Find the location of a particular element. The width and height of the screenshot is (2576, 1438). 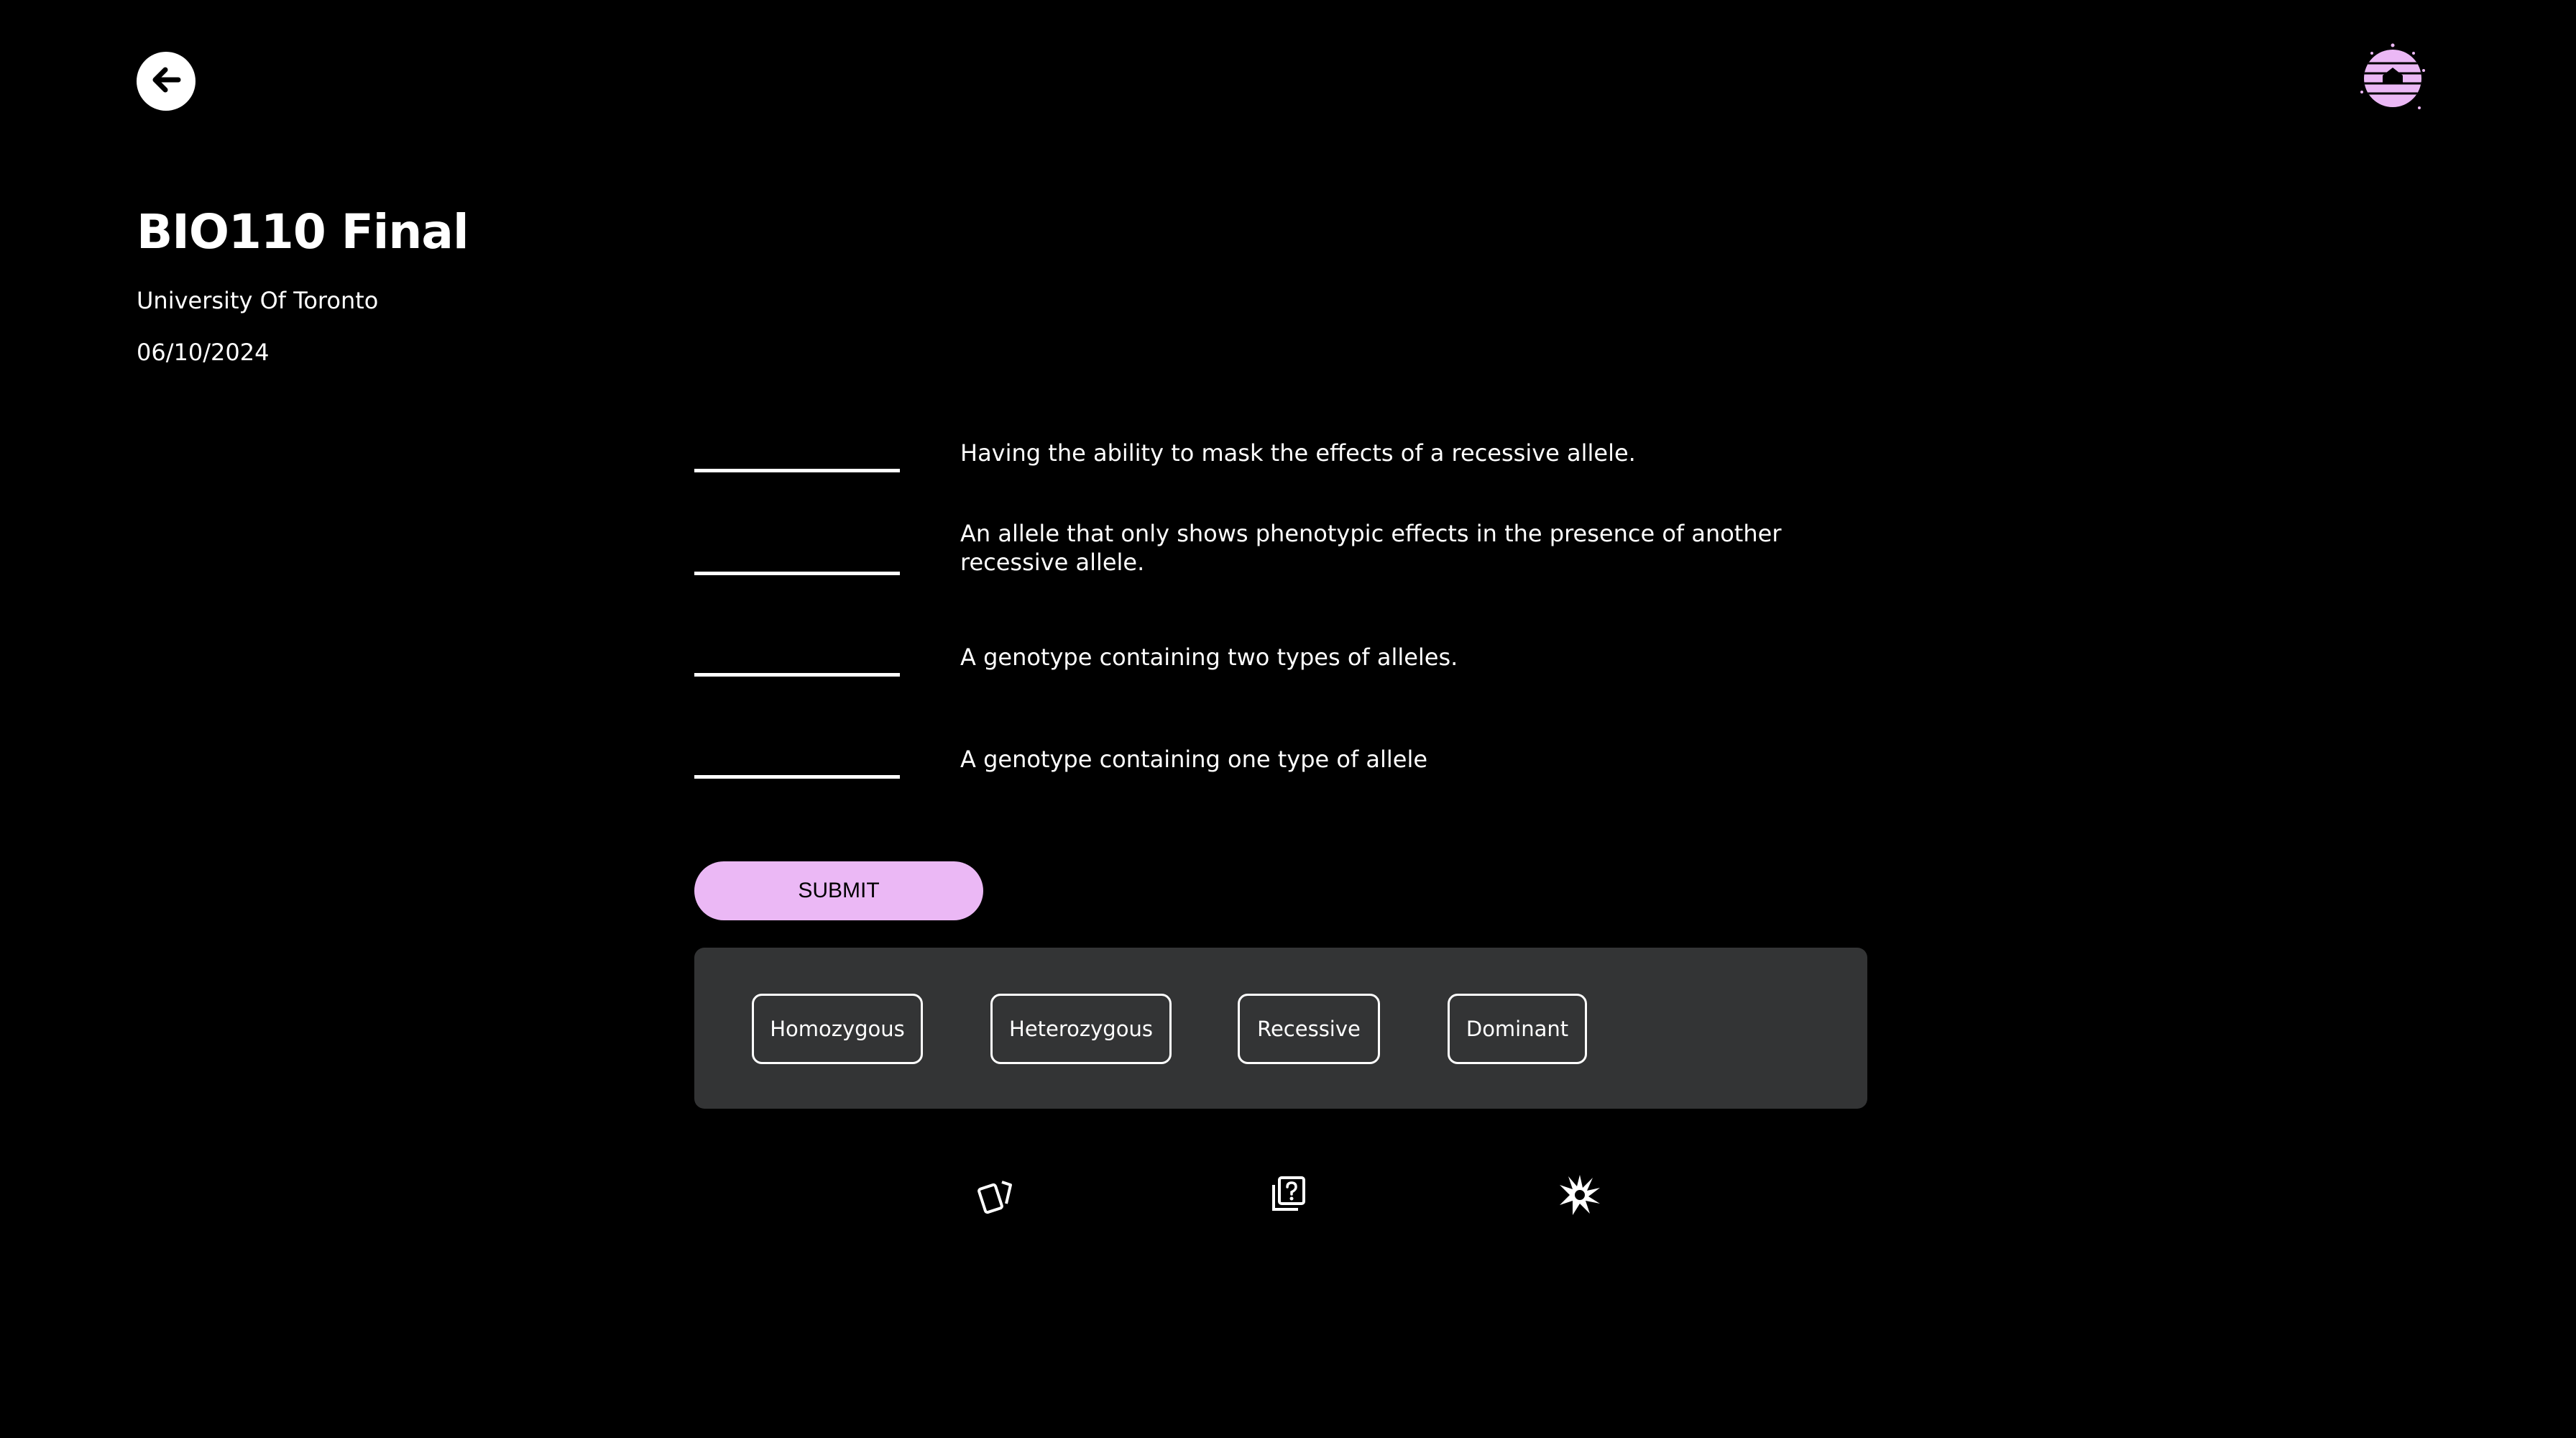

page-title: BIO110 Final is located at coordinates (303, 232).